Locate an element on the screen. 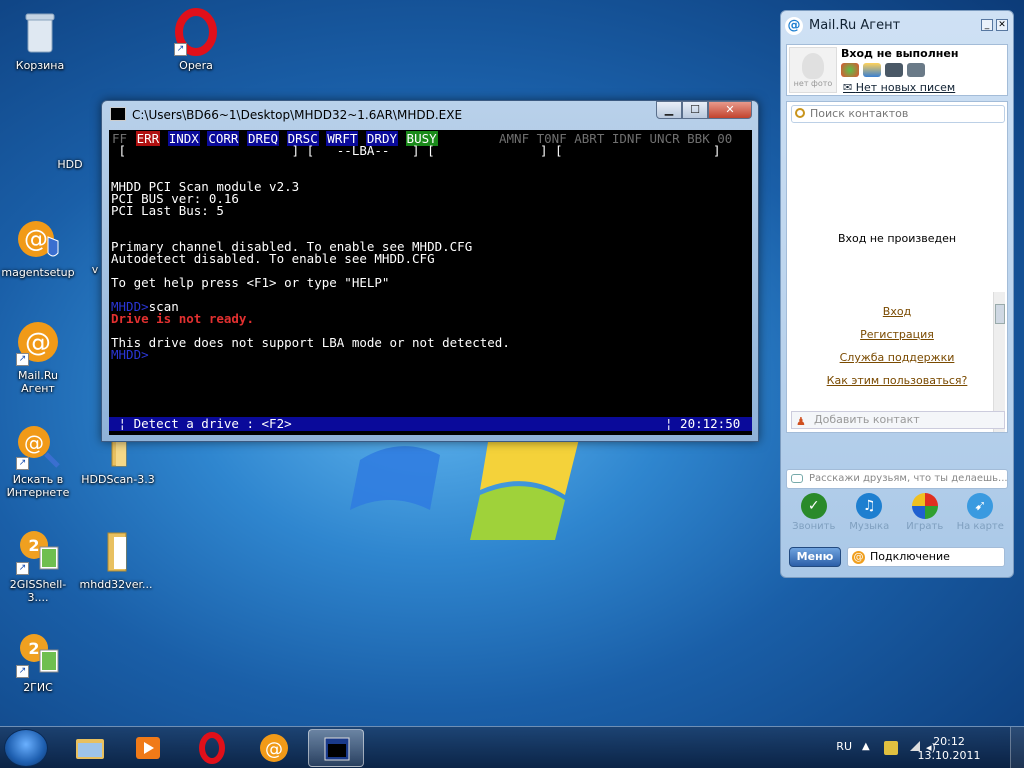  minimize-button: ▁ is located at coordinates (669, 110).